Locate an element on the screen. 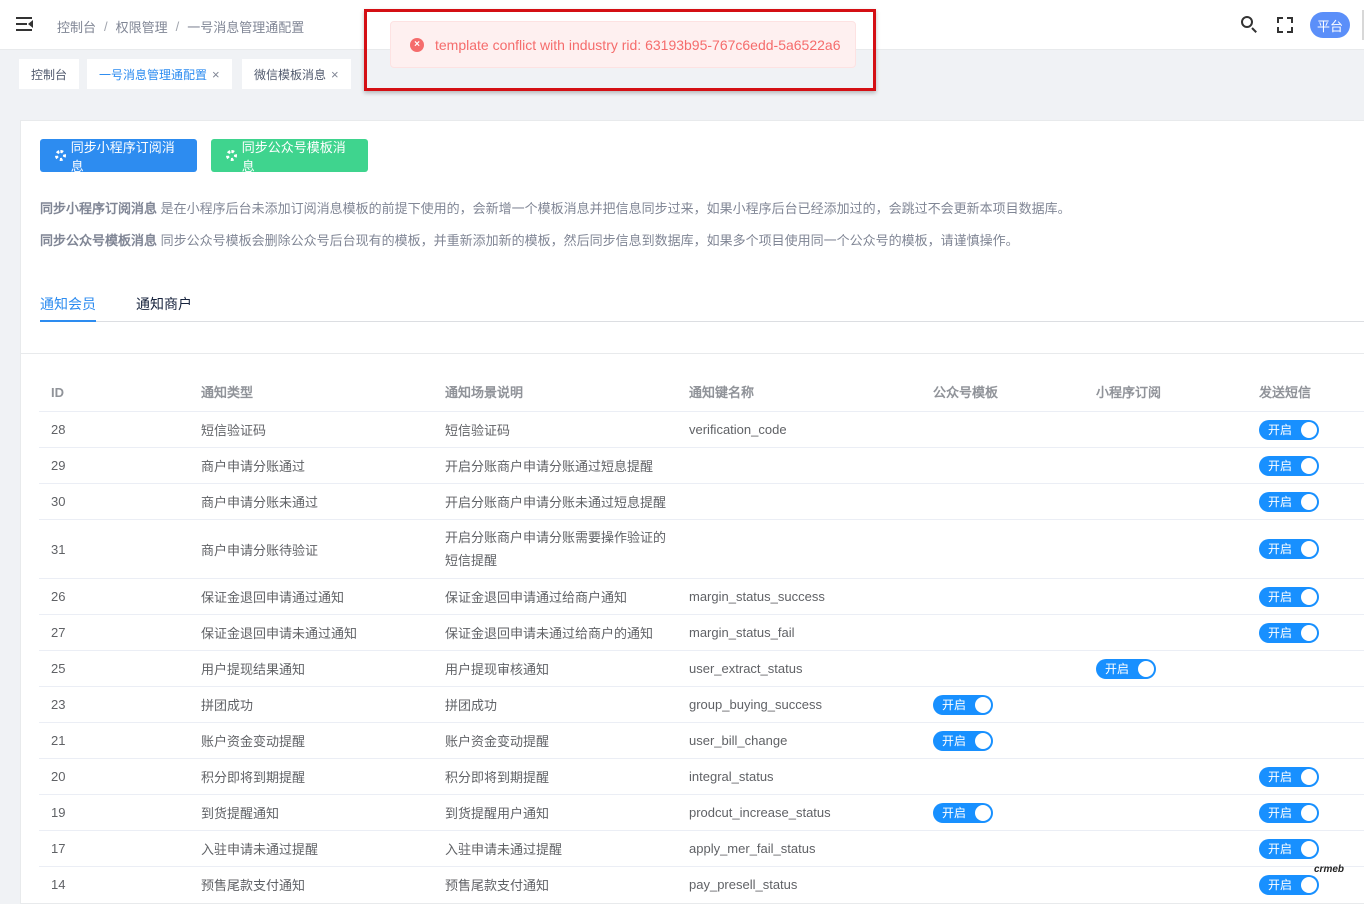  table-row: 31 商户申请分账待验证 开启分账商户申请分账需要操作验证的短信提醒 开启 is located at coordinates (701, 548).